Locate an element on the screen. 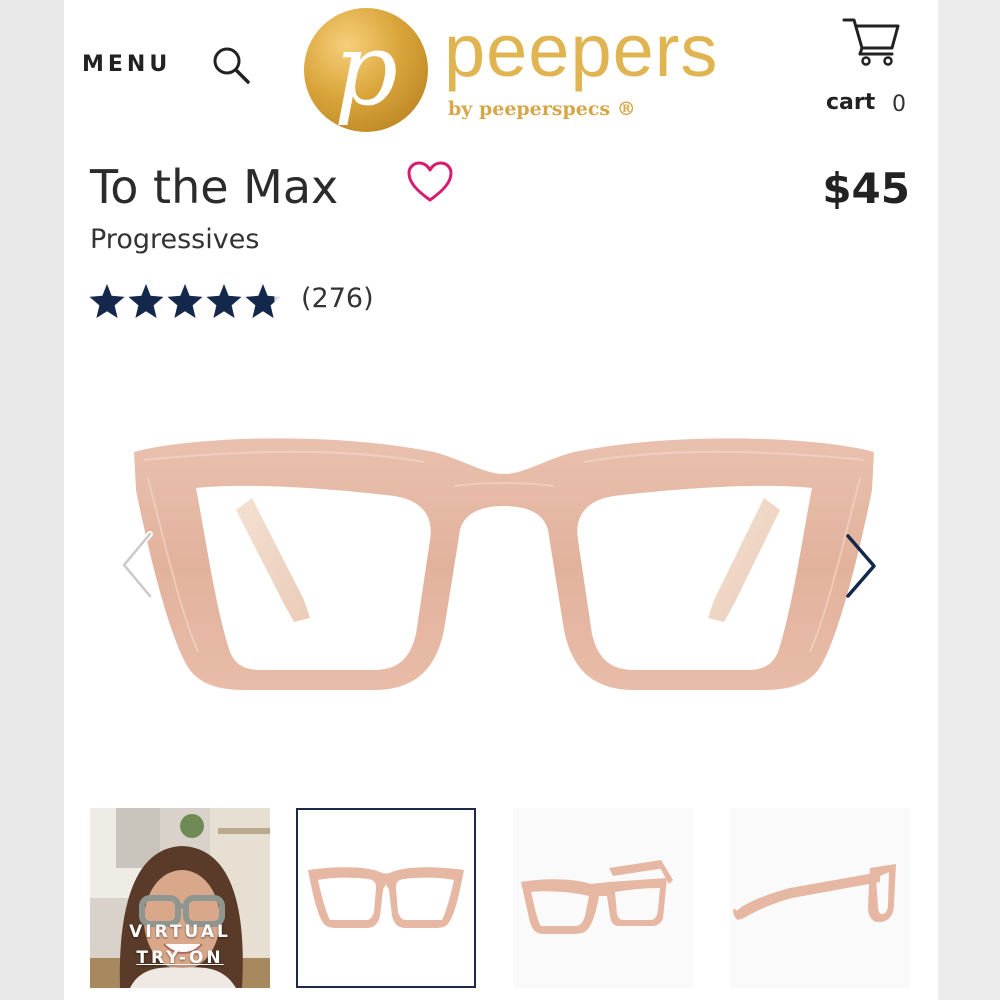 The width and height of the screenshot is (1000, 1000). product-price: $45 is located at coordinates (866, 188).